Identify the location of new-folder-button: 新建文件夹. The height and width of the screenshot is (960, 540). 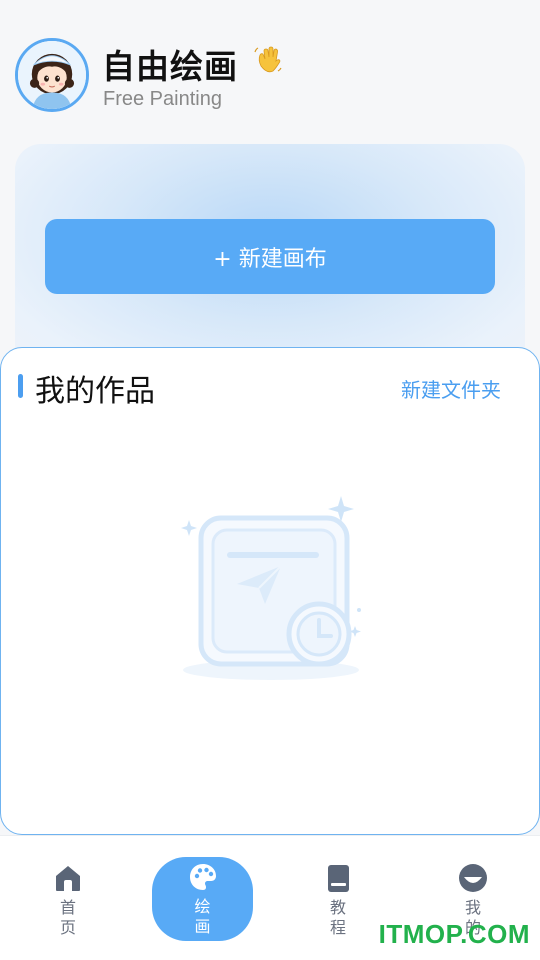
(451, 388).